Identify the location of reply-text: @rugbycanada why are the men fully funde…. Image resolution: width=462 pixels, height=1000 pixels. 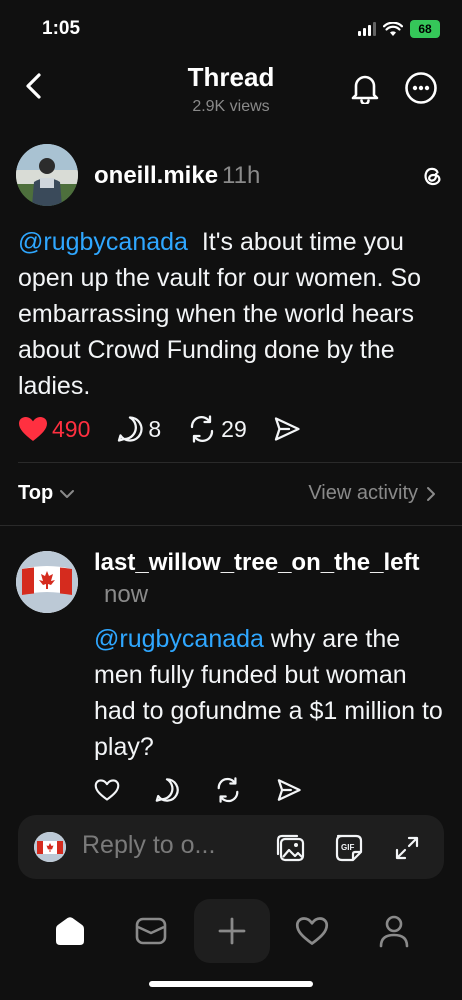
(270, 693).